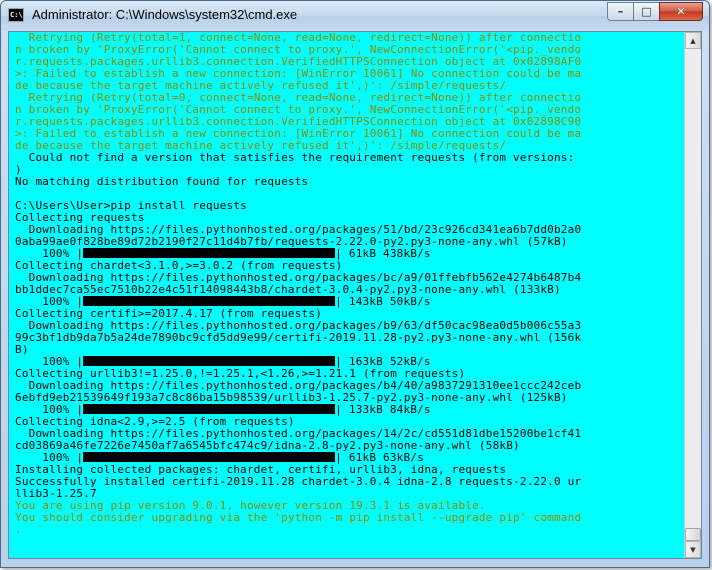 The image size is (712, 570). Describe the element at coordinates (383, 254) in the screenshot. I see `progress-stats: | 61kB 438kB/s` at that location.